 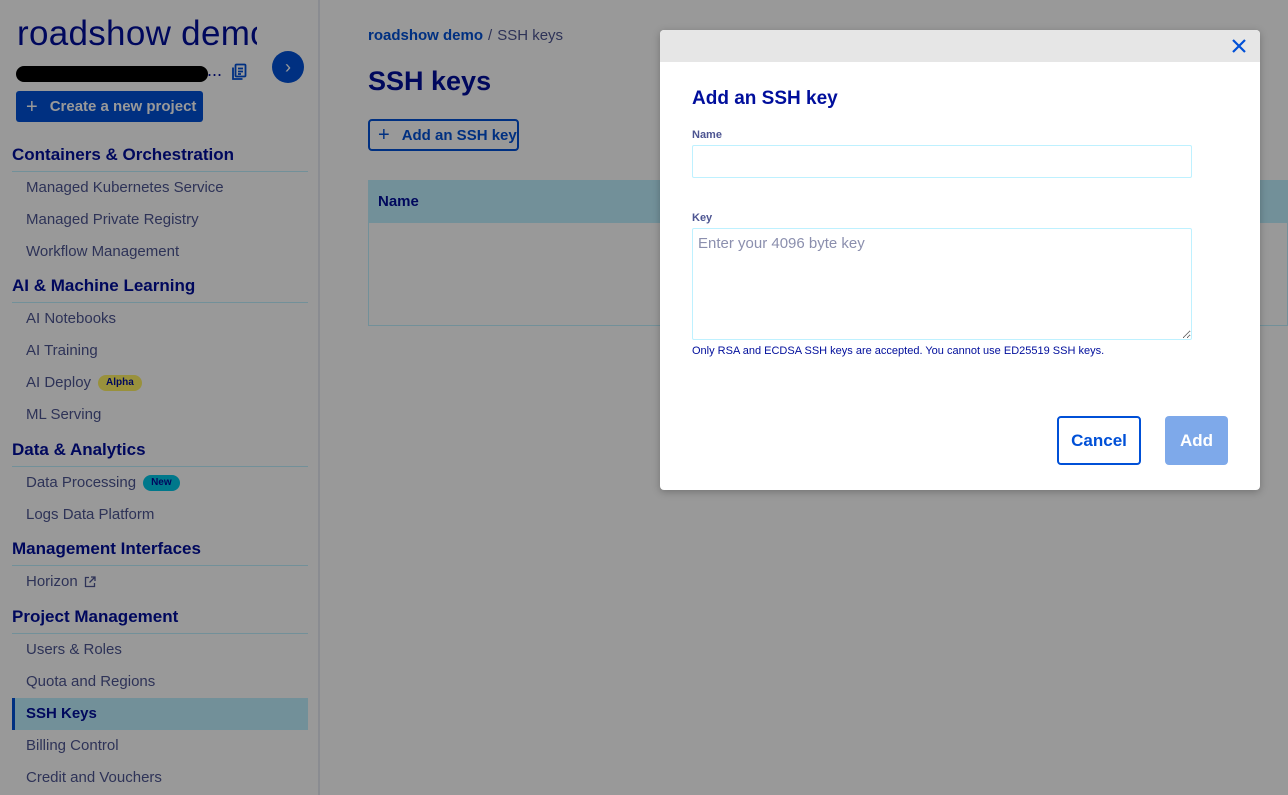 What do you see at coordinates (1239, 46) in the screenshot?
I see `close-icon` at bounding box center [1239, 46].